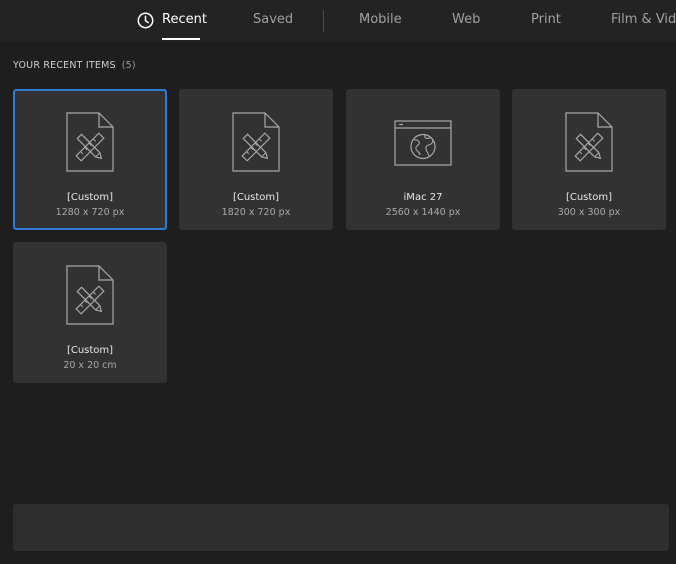 Image resolution: width=676 pixels, height=564 pixels. Describe the element at coordinates (423, 197) in the screenshot. I see `item-name: iMac 27` at that location.